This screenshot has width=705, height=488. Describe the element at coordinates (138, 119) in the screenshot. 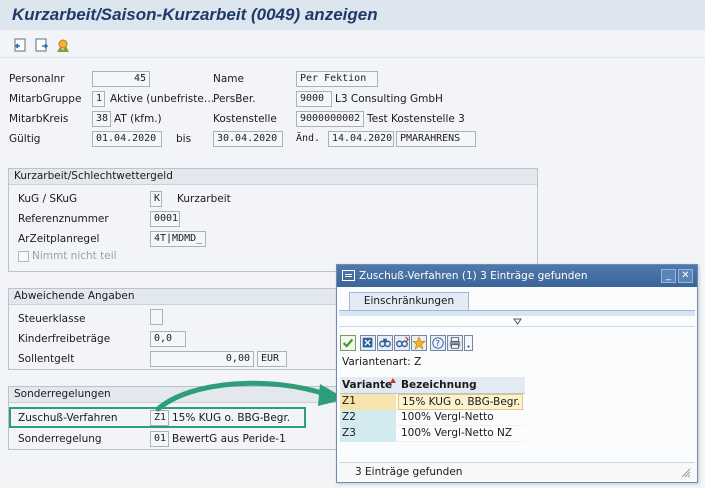

I see `mitarbkreis-text: AT (kfm.)` at that location.